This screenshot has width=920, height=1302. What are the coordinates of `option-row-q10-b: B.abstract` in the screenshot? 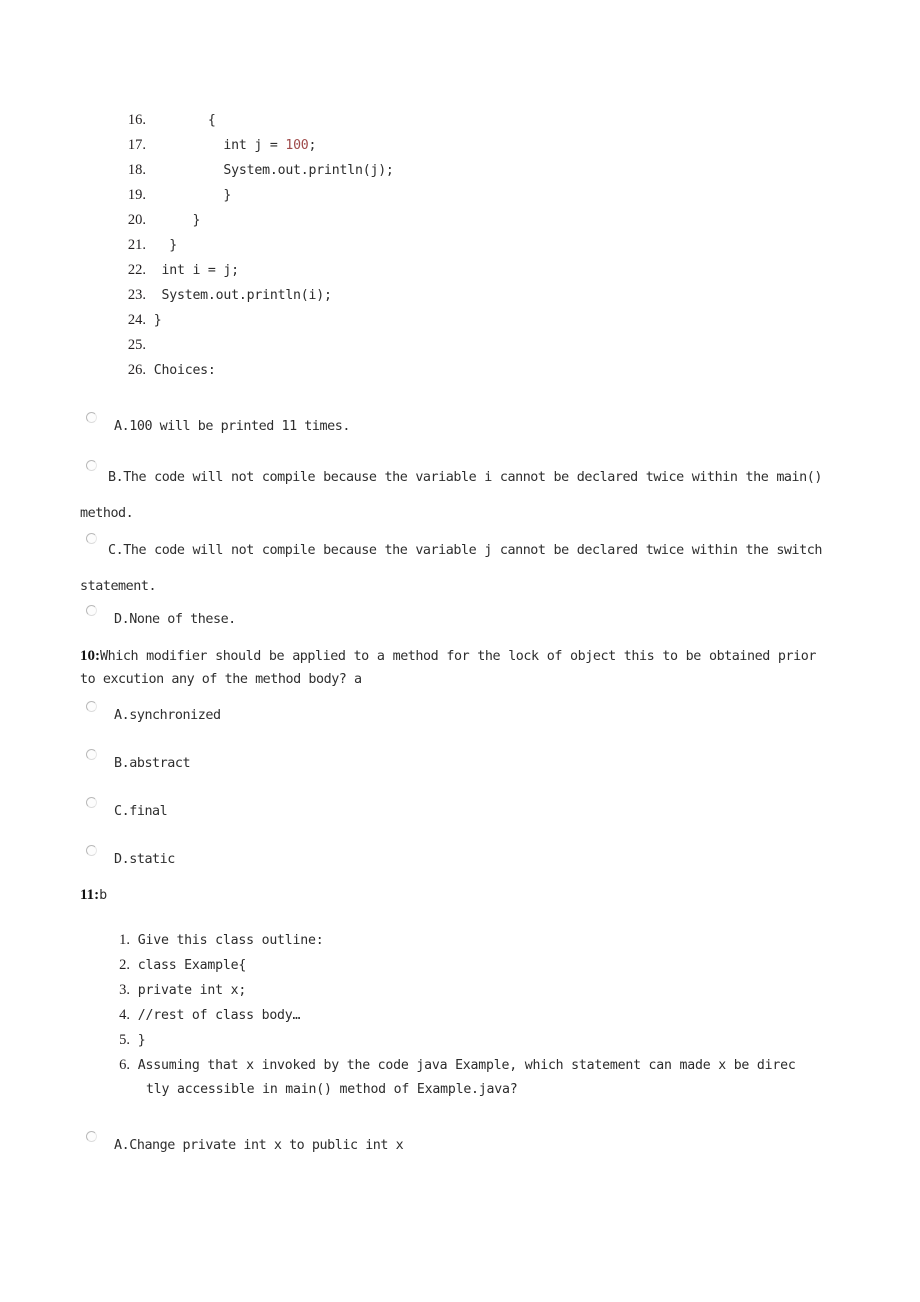 It's located at (456, 764).